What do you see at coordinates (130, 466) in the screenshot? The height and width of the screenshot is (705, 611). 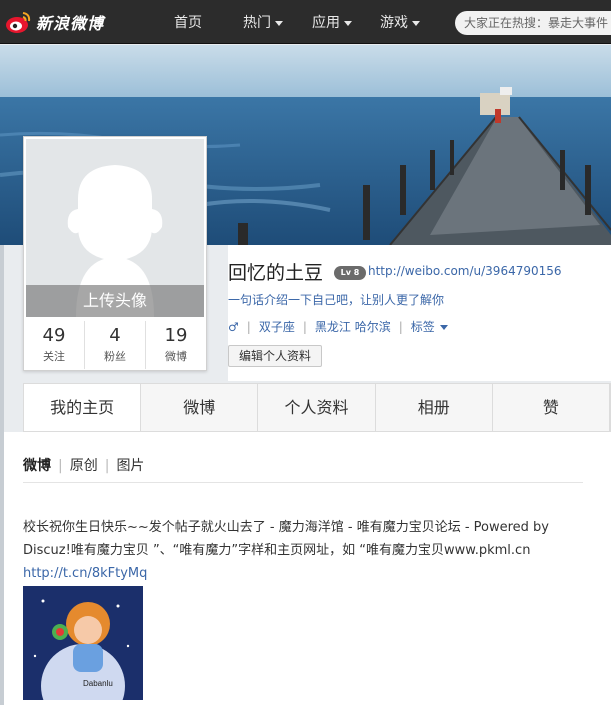 I see `filter-images: 图片` at bounding box center [130, 466].